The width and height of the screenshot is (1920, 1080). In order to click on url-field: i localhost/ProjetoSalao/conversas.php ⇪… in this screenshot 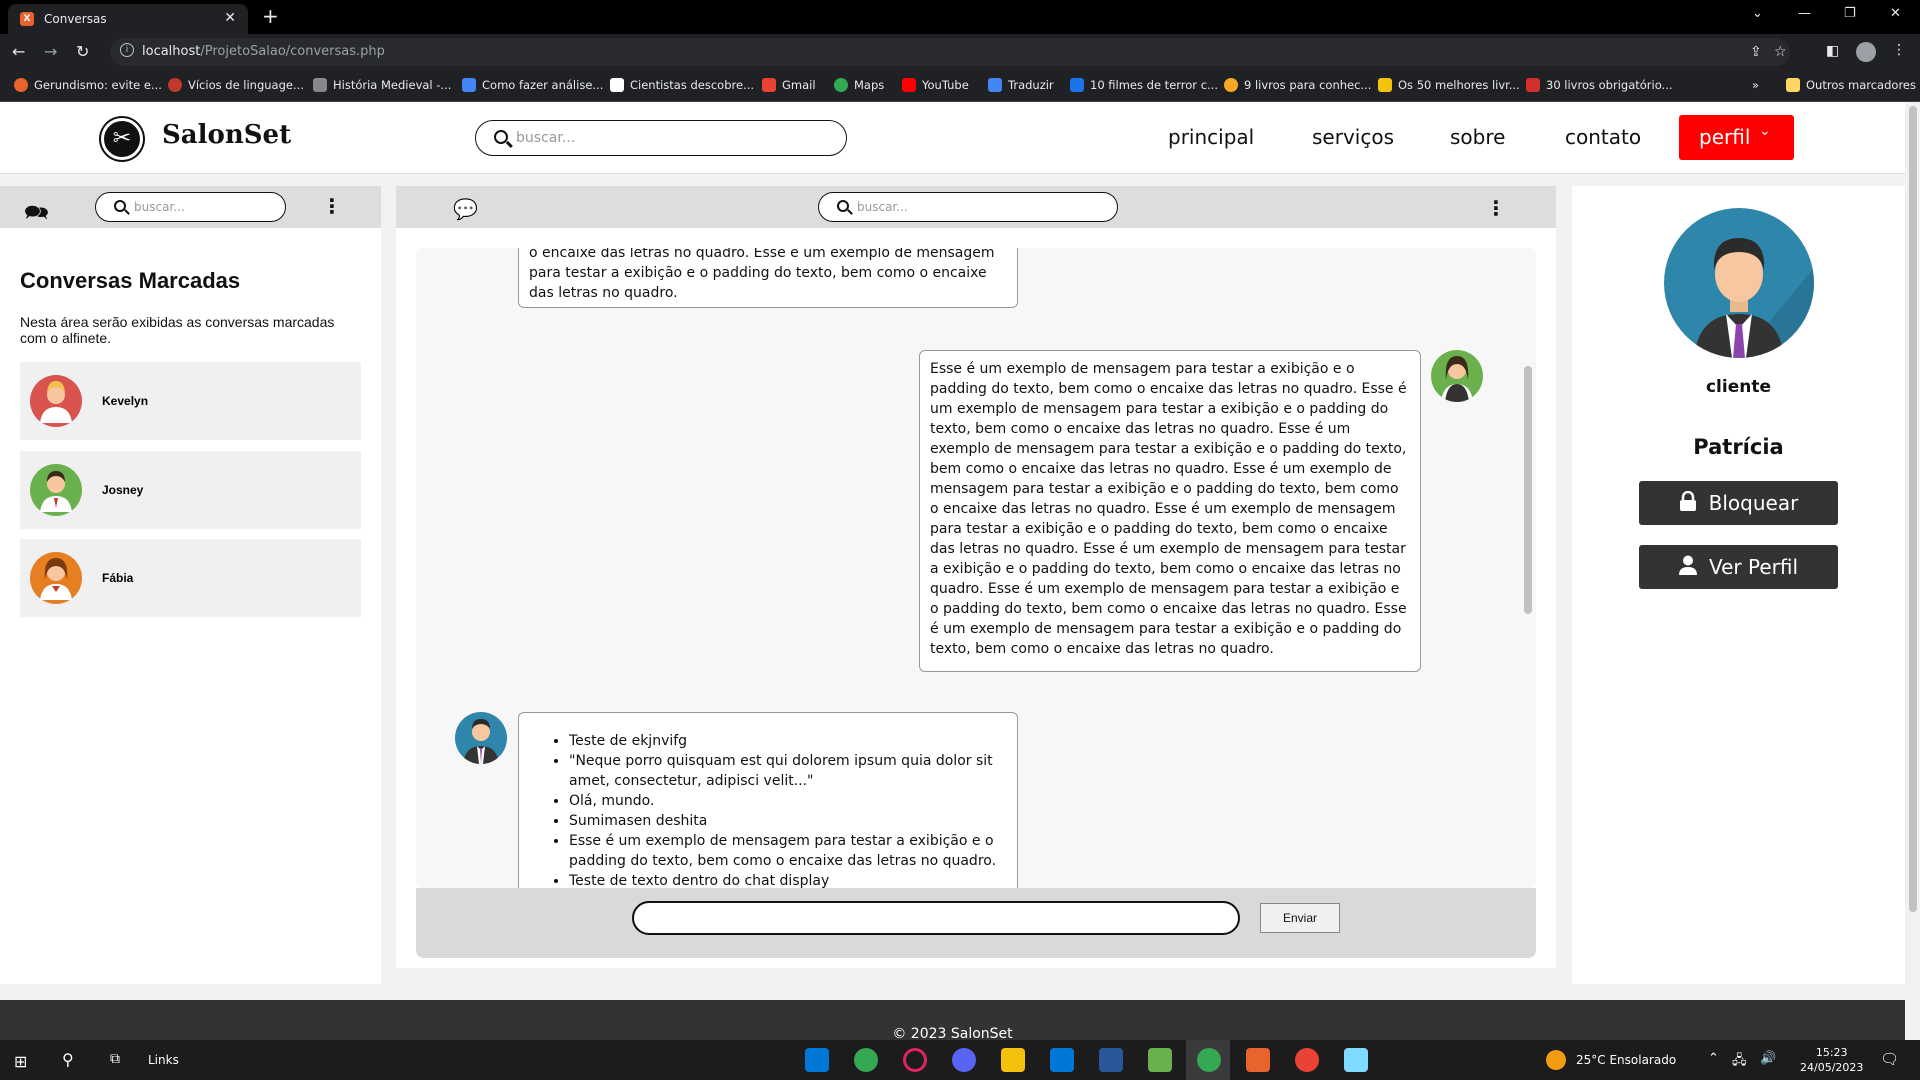, I will do `click(950, 52)`.